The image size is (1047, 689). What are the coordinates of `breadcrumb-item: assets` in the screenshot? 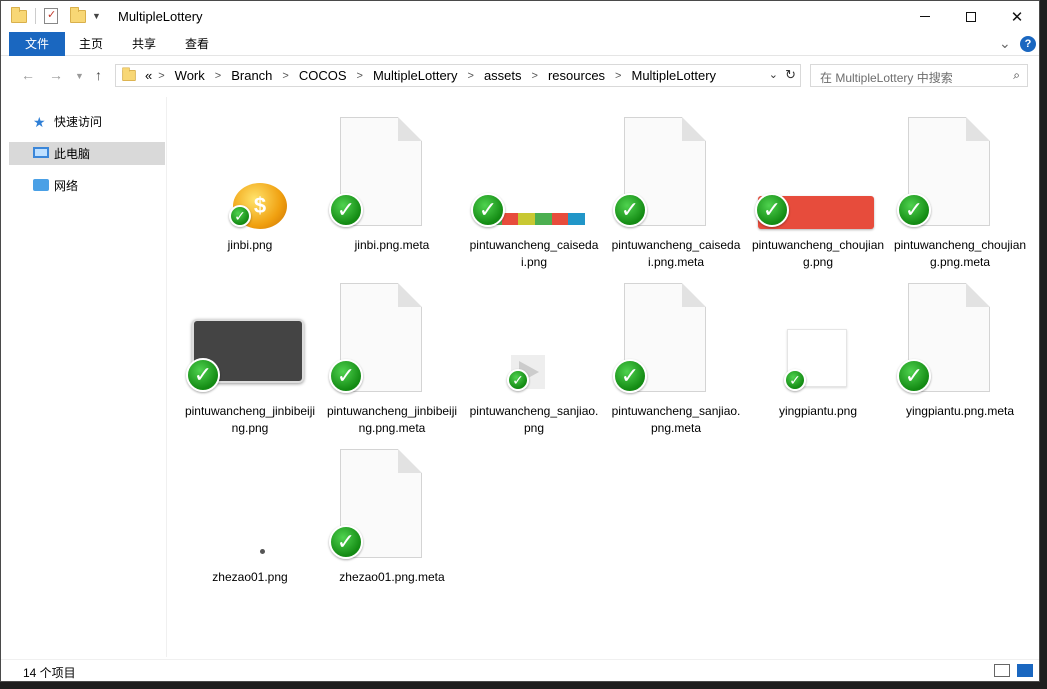 It's located at (503, 75).